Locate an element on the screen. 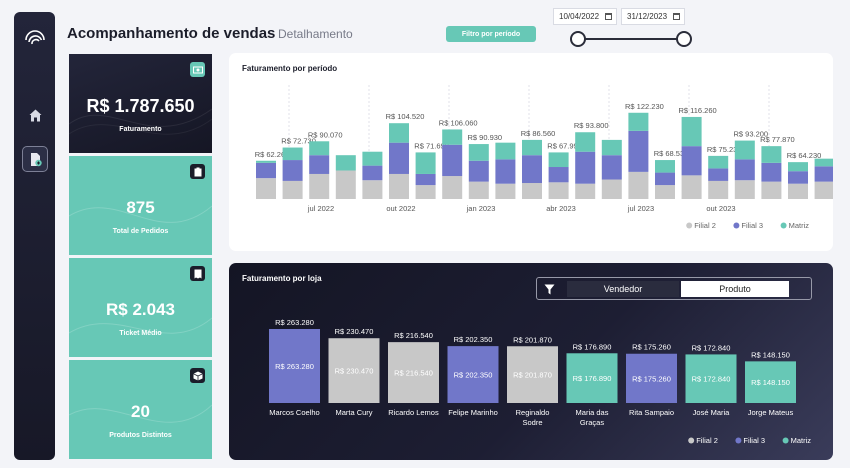 This screenshot has width=850, height=468. legend-marker is located at coordinates (783, 225).